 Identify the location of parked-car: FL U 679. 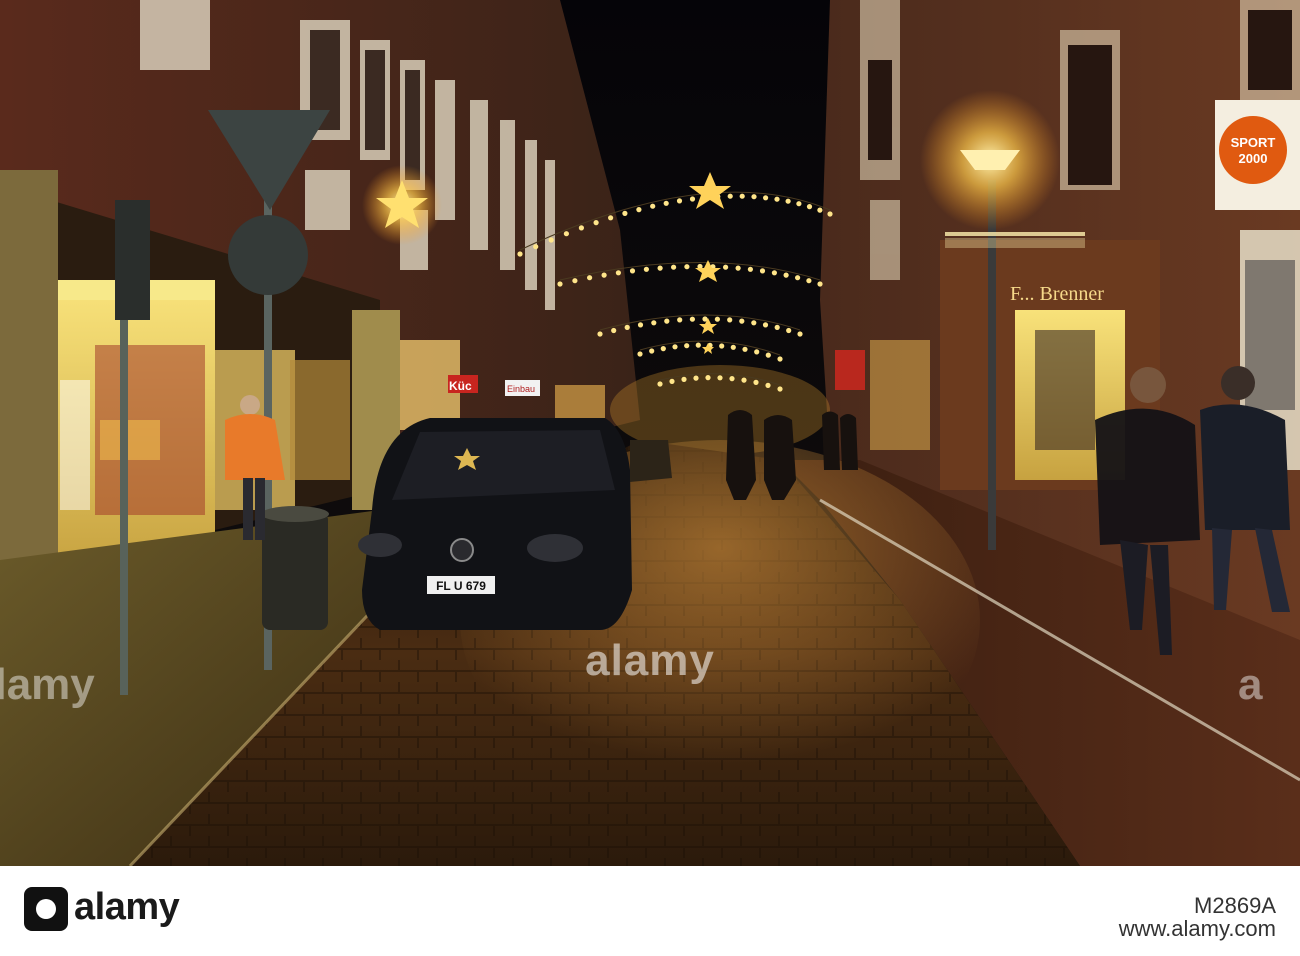
(495, 524).